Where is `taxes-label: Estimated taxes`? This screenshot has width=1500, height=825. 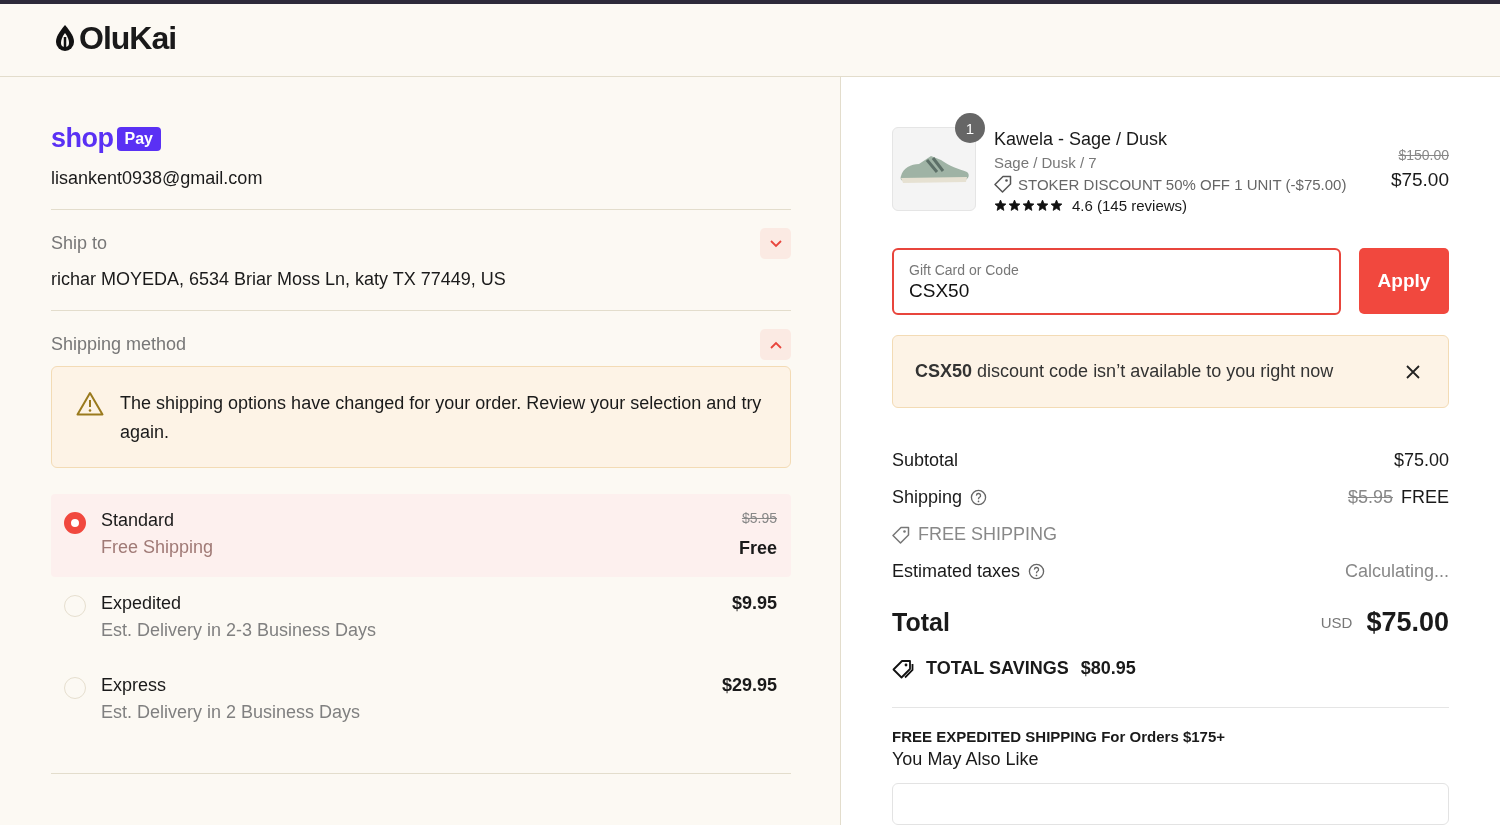
taxes-label: Estimated taxes is located at coordinates (956, 571).